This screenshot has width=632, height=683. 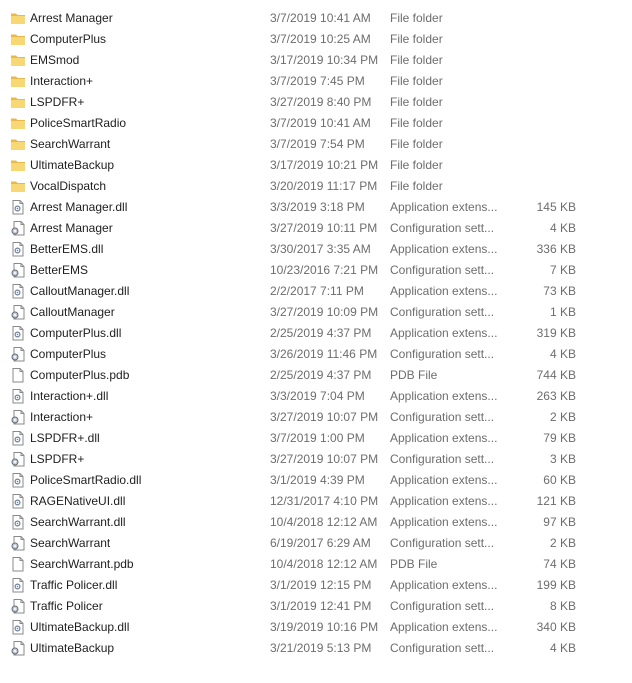 I want to click on file-name: CalloutManager.dll, so click(x=145, y=291).